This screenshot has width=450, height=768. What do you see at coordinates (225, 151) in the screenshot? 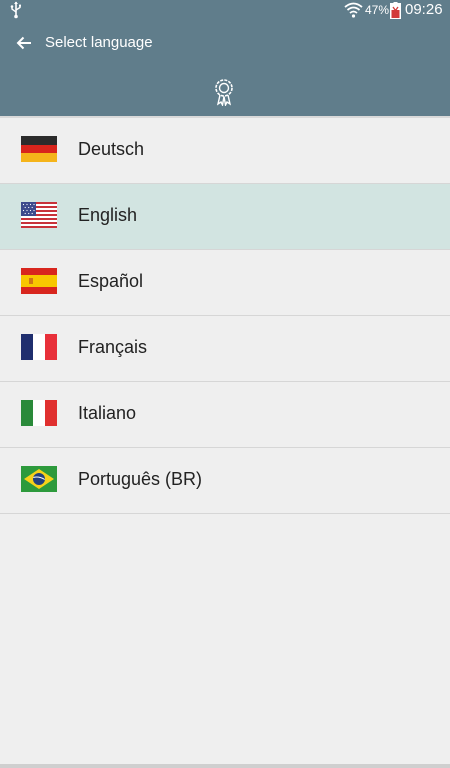
I see `language-item-deutsch: Deutsch` at bounding box center [225, 151].